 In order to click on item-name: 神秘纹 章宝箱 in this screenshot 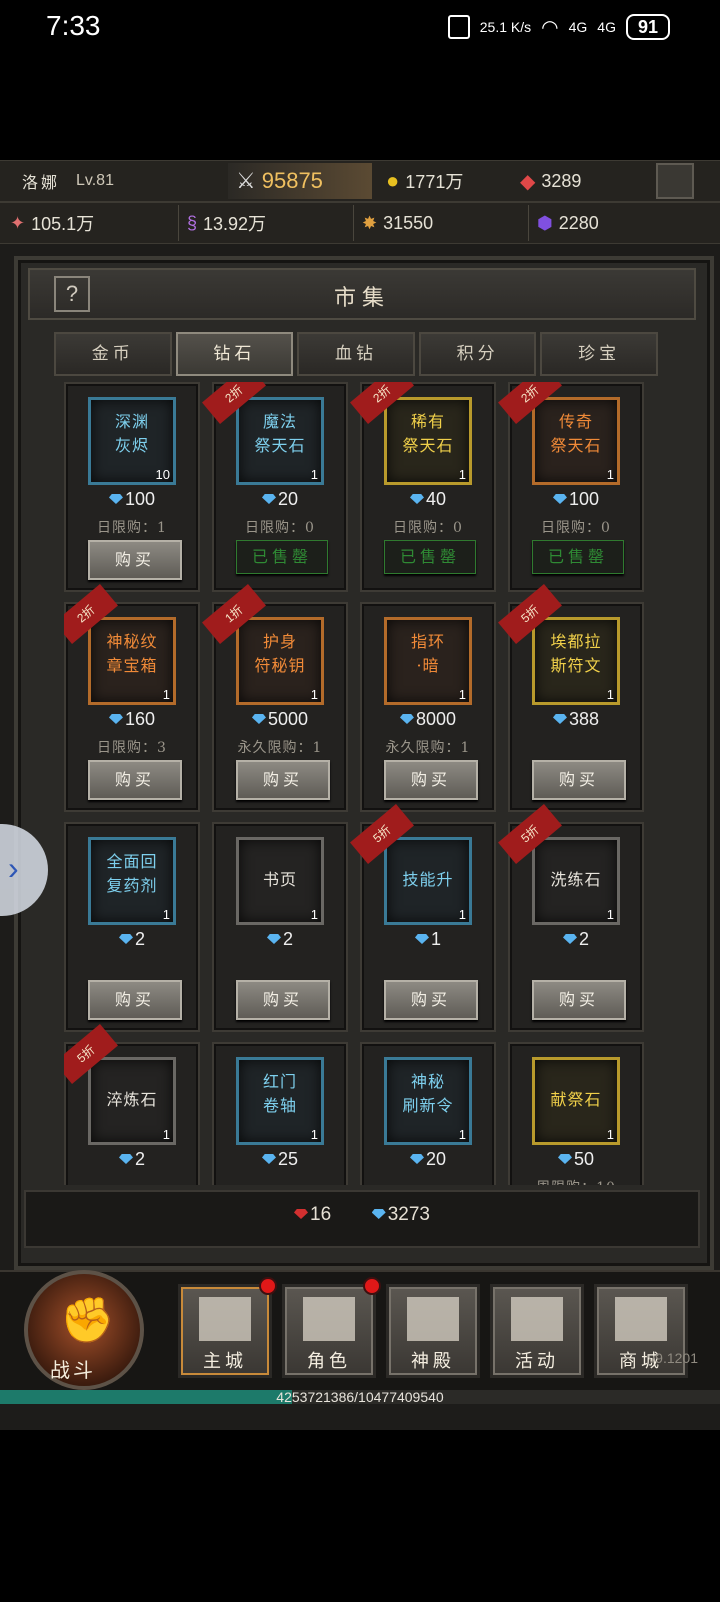, I will do `click(132, 653)`.